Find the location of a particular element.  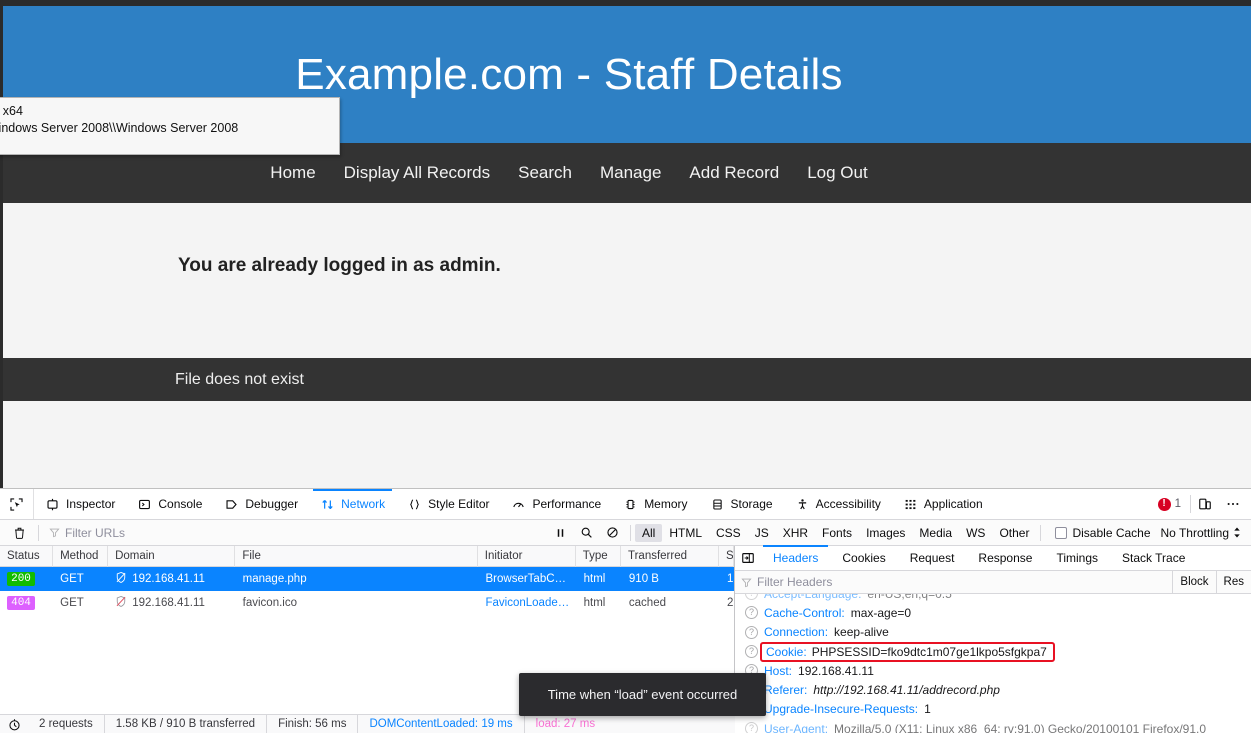

details-tab-timings: Timings is located at coordinates (1077, 558).